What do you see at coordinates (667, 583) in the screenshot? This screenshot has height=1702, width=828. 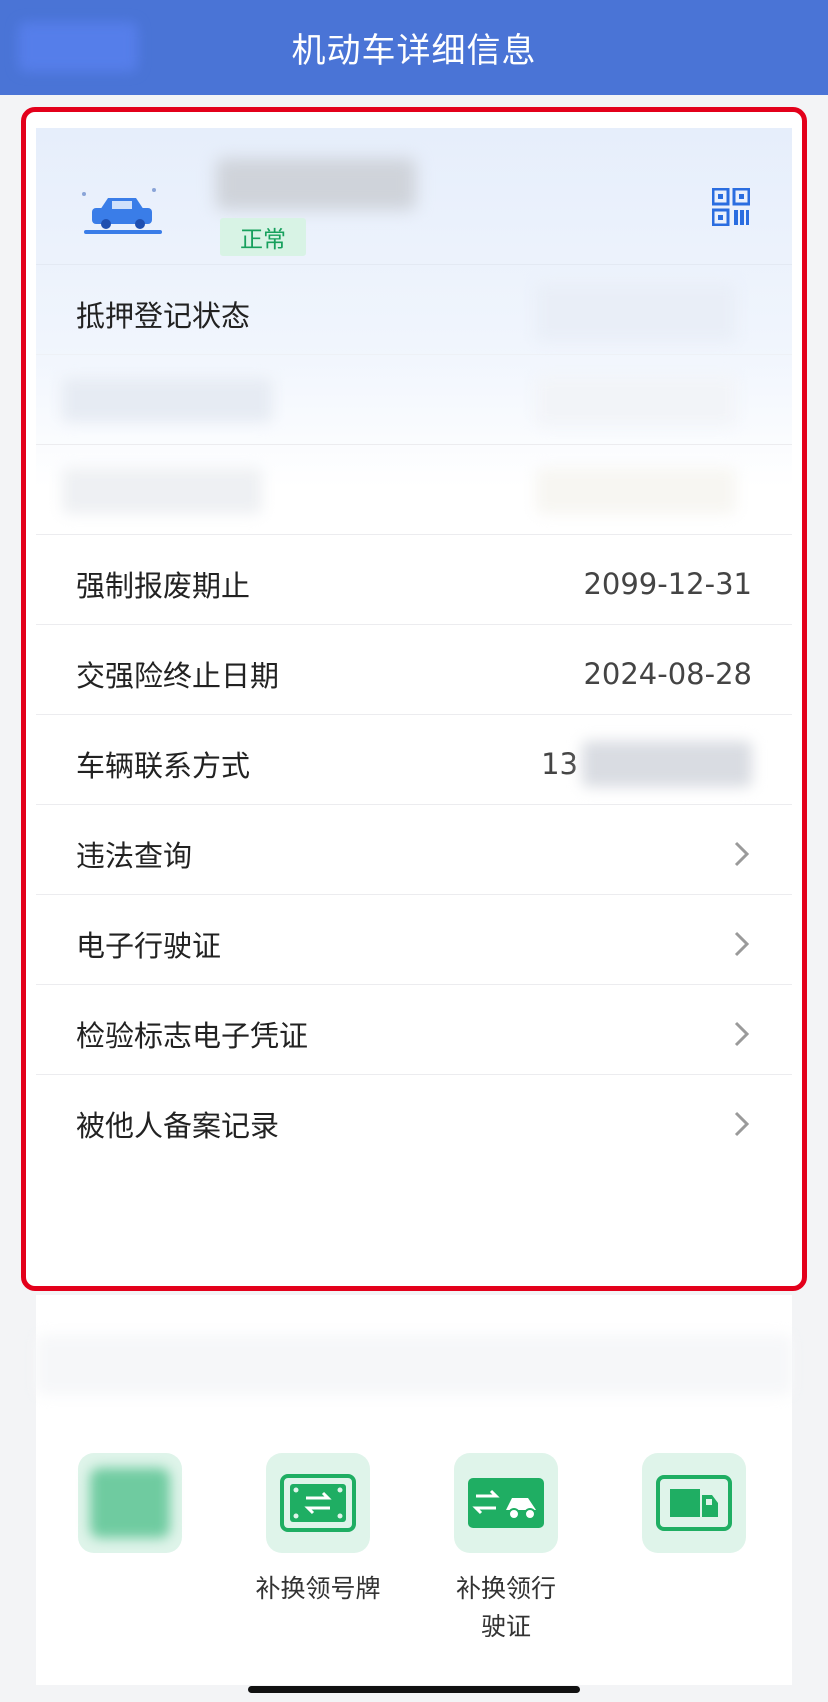 I see `scrap-date-value: 2099-12-31` at bounding box center [667, 583].